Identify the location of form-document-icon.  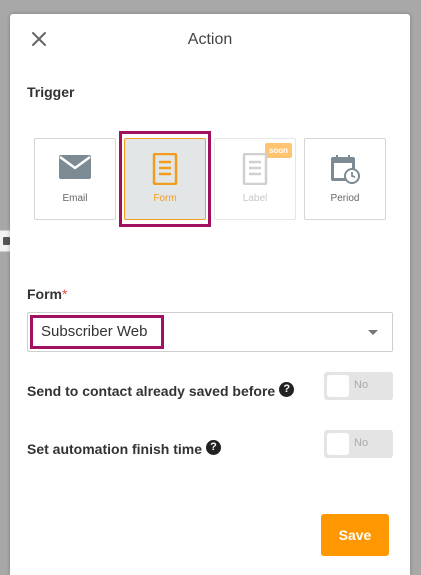
(165, 169).